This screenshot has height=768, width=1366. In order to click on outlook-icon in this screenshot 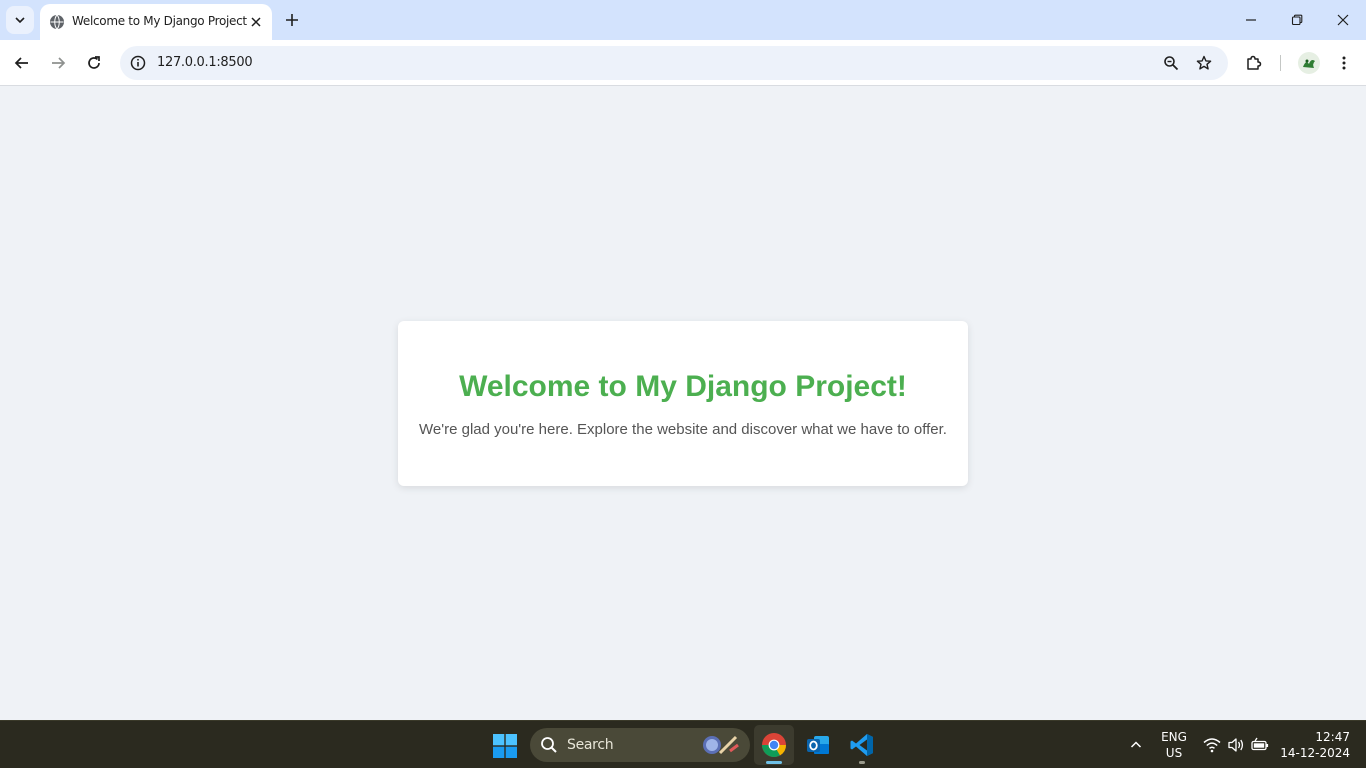, I will do `click(818, 745)`.